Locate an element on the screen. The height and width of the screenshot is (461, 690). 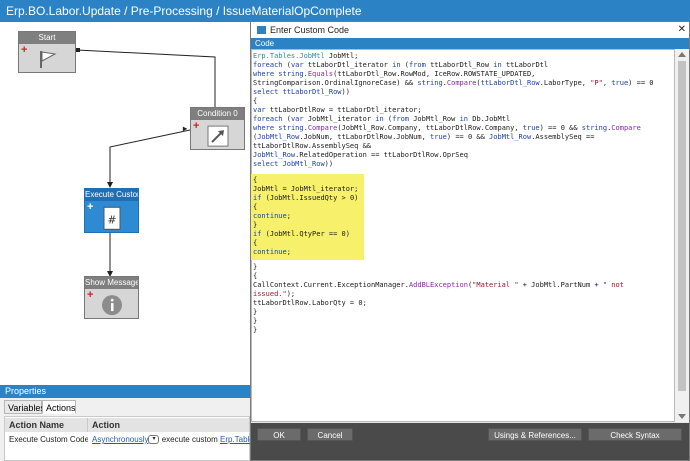
tab-actions: Actions is located at coordinates (59, 407).